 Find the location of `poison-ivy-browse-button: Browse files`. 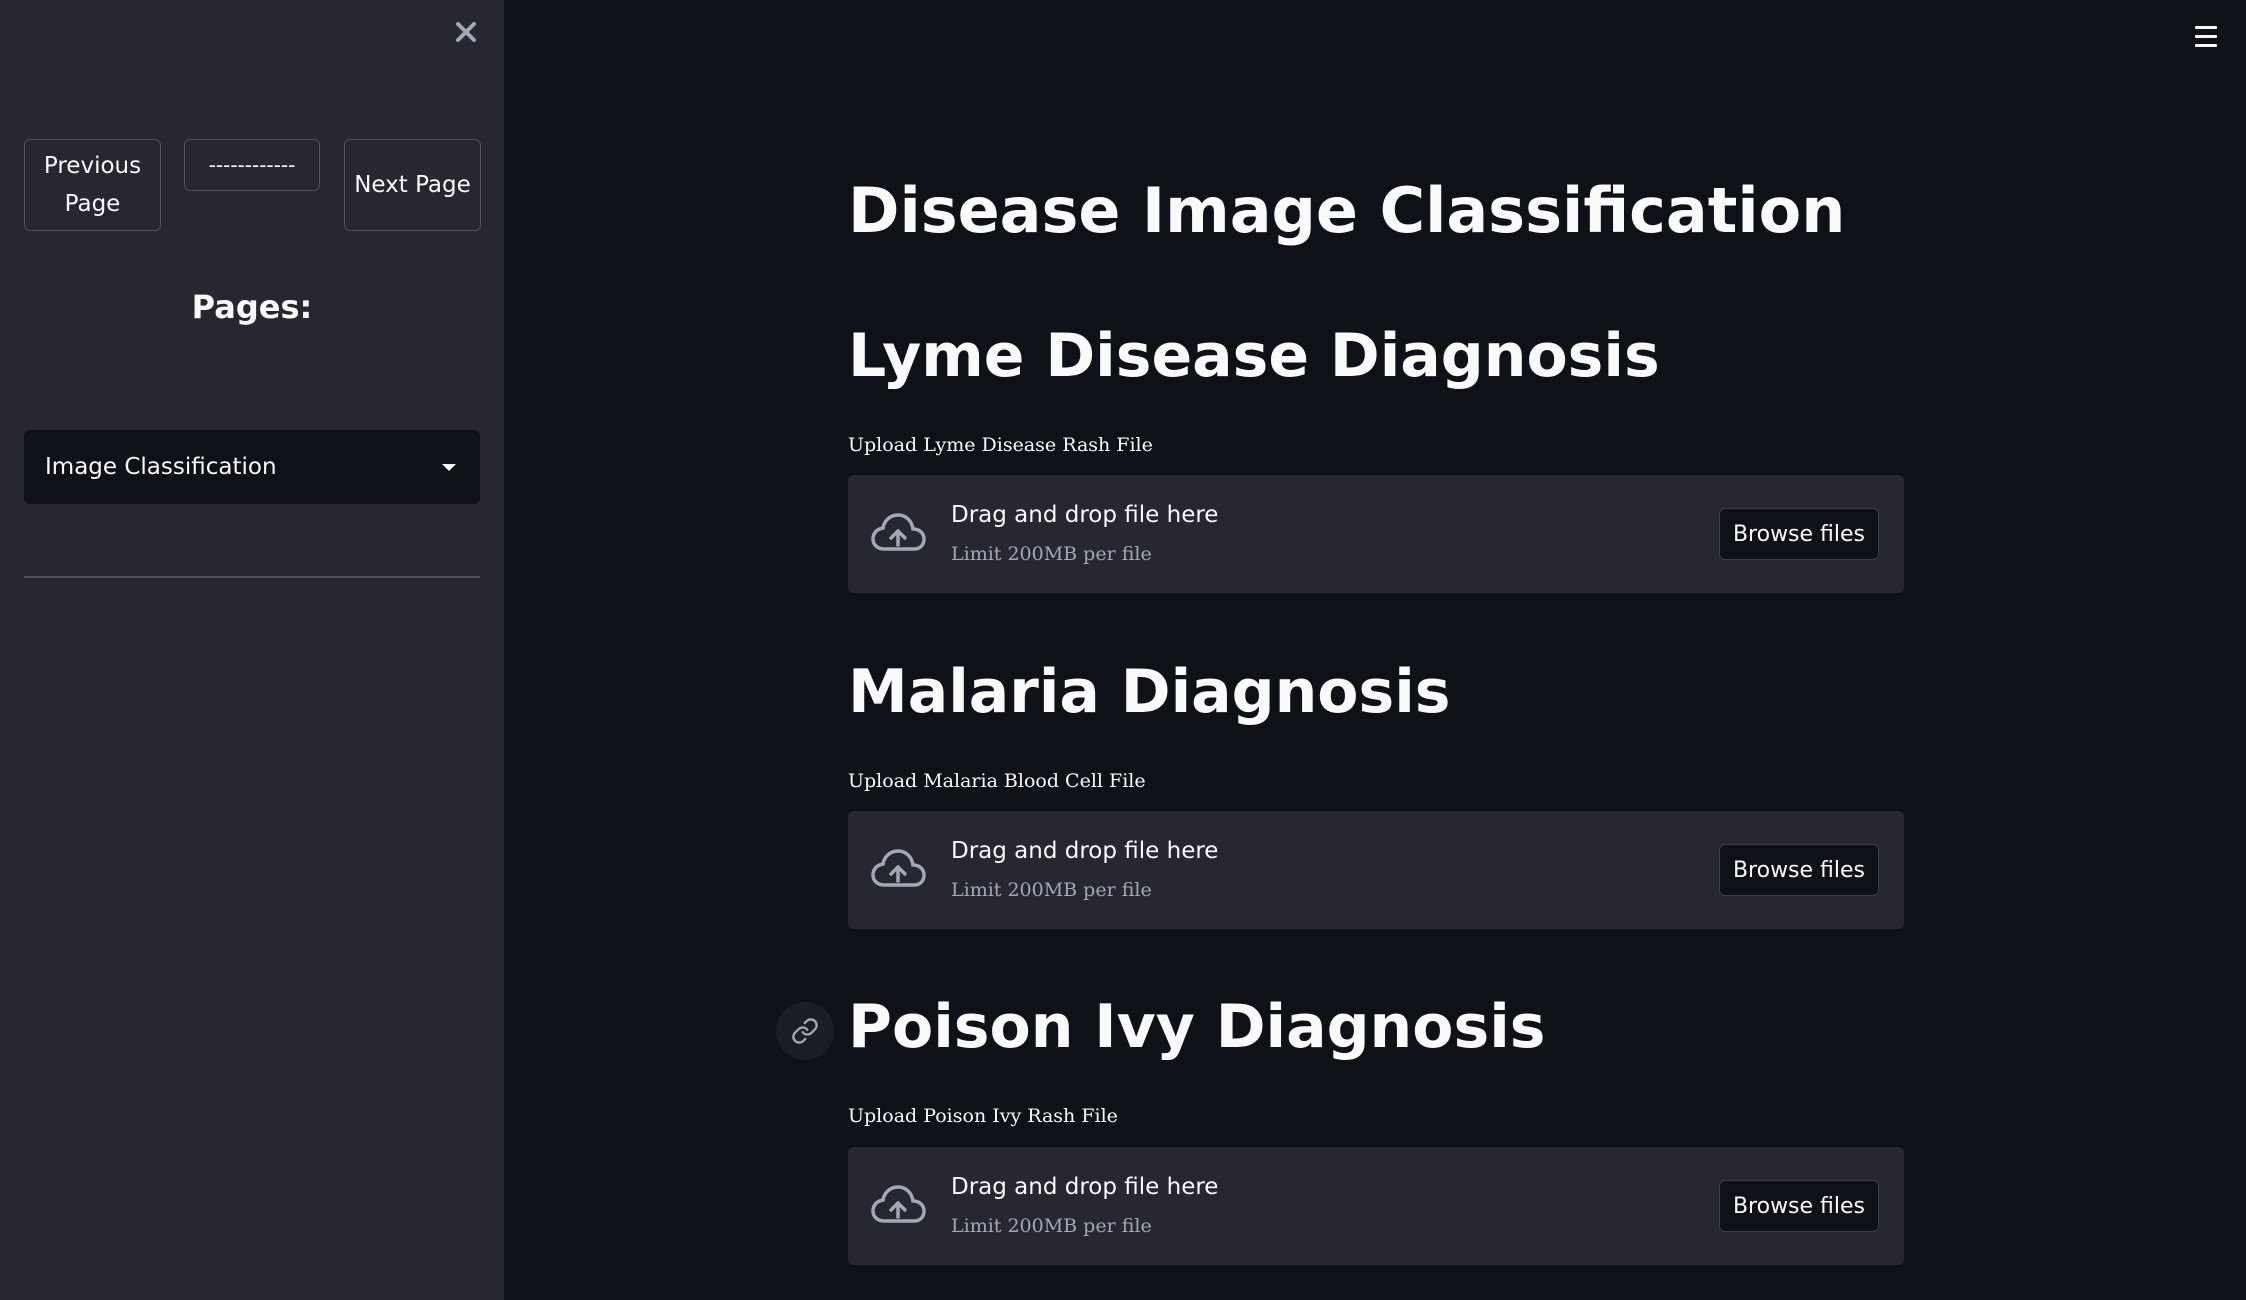

poison-ivy-browse-button: Browse files is located at coordinates (1799, 1206).